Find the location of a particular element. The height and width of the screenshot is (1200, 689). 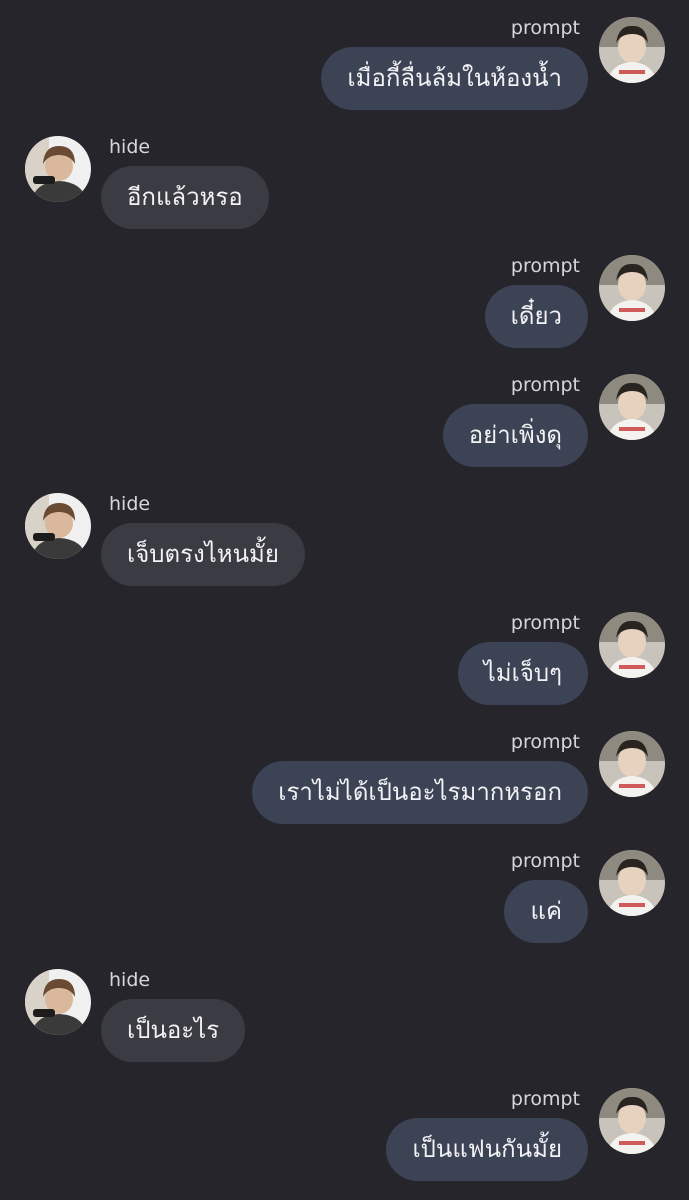

message-row: hide เป็นอะไร is located at coordinates (344, 1012).